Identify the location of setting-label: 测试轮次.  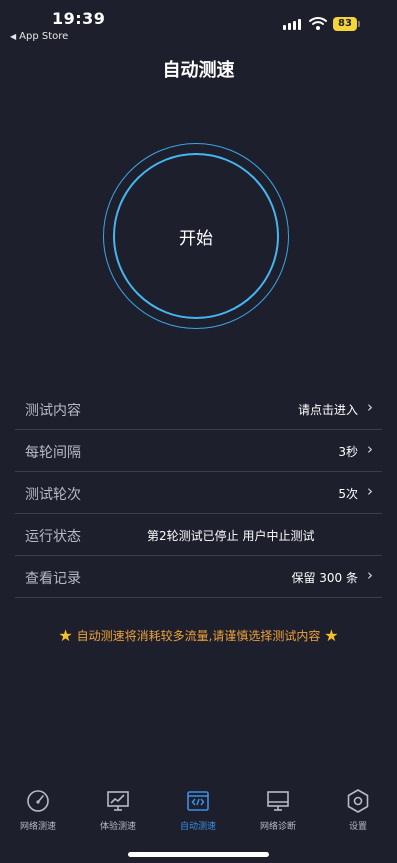
(53, 495).